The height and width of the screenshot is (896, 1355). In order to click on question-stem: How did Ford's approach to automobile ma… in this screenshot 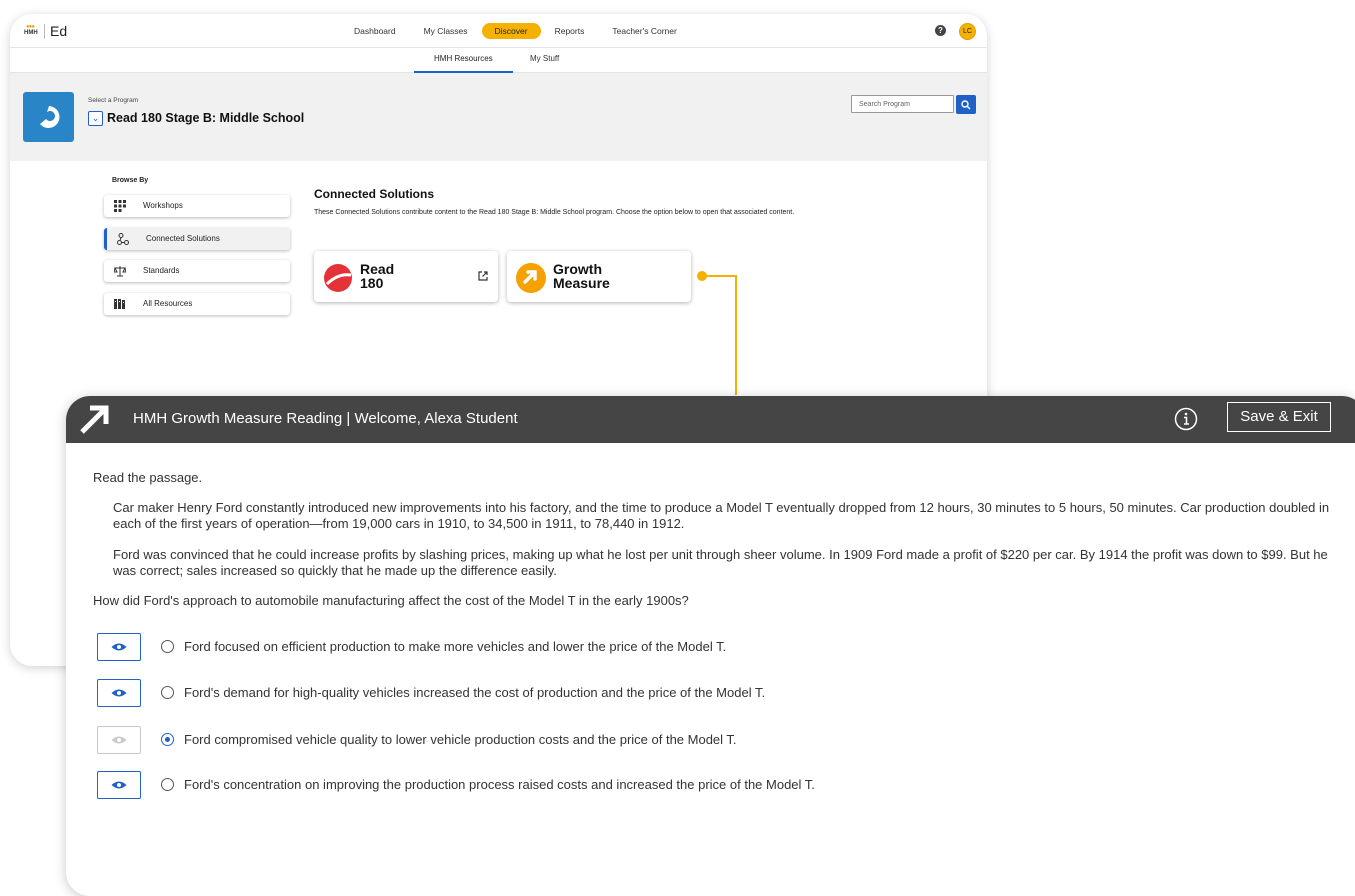, I will do `click(391, 600)`.